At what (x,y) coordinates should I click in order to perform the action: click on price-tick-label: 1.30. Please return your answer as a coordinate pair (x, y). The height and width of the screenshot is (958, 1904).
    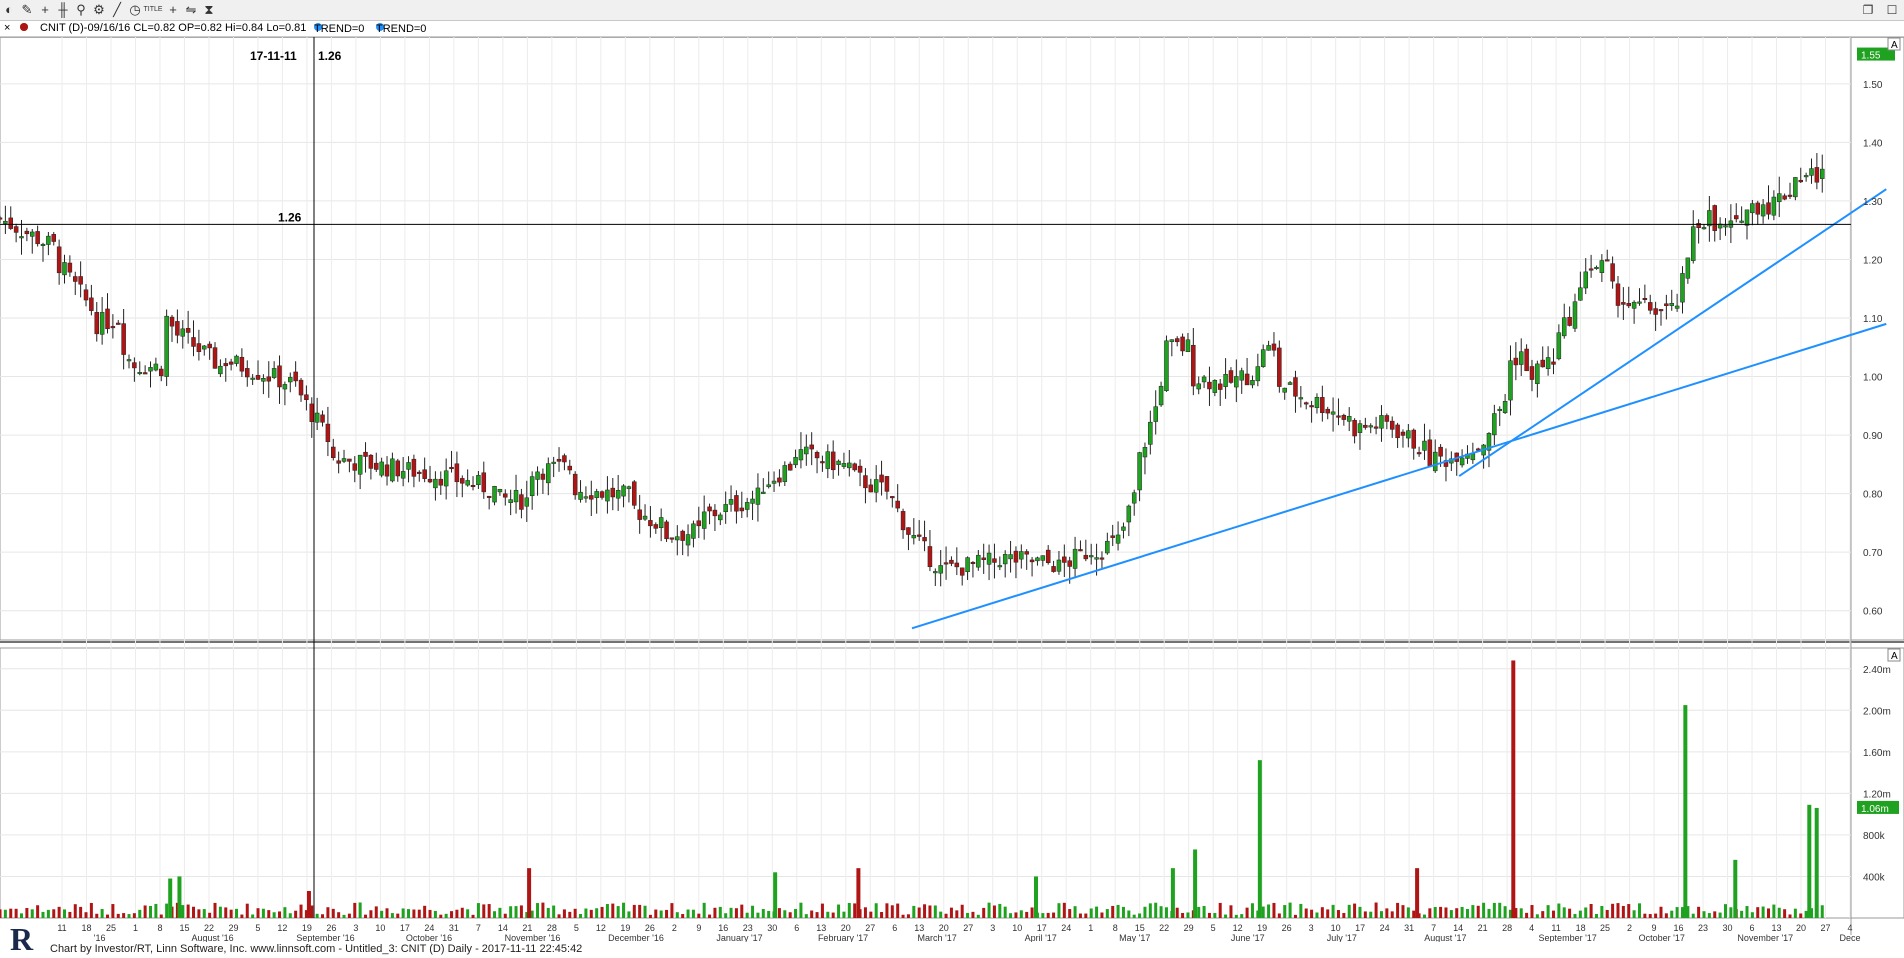
    Looking at the image, I should click on (1873, 202).